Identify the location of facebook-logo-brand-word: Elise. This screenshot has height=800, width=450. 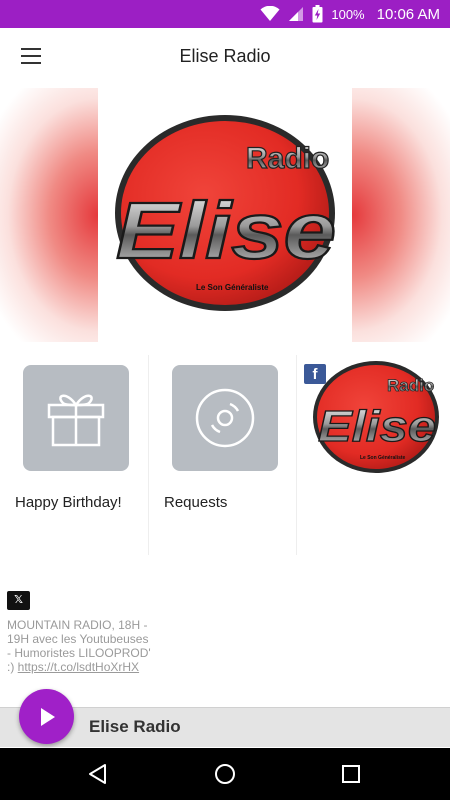
(377, 426).